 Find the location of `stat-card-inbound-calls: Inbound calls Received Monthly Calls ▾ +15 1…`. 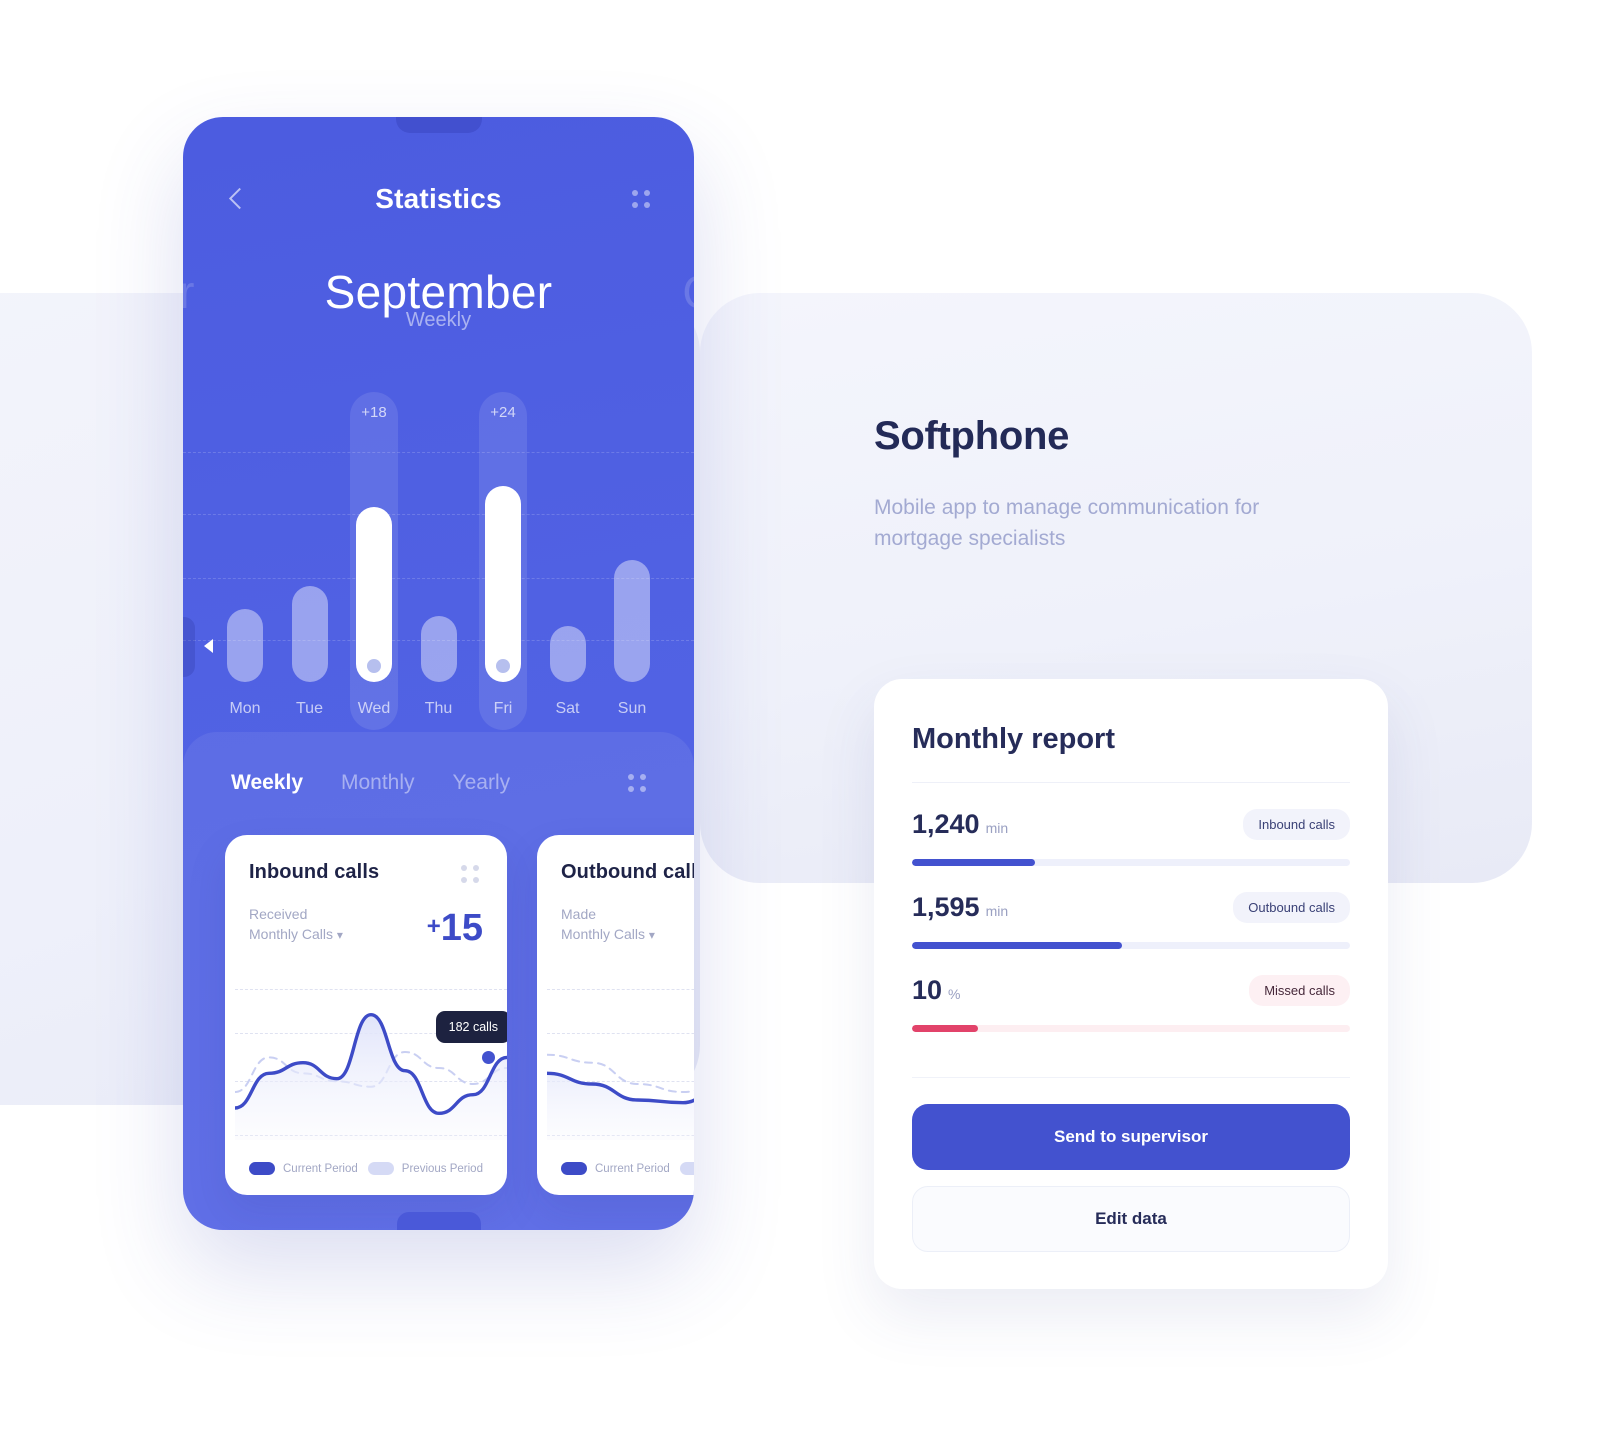

stat-card-inbound-calls: Inbound calls Received Monthly Calls ▾ +15 1… is located at coordinates (366, 1015).